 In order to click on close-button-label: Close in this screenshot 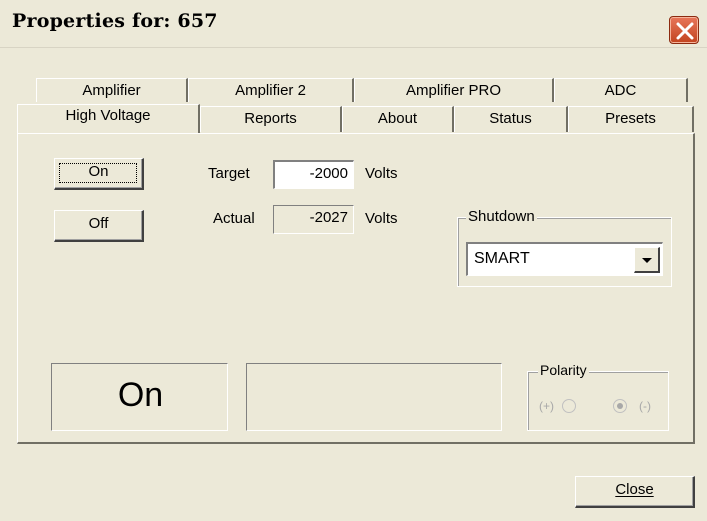, I will do `click(634, 489)`.